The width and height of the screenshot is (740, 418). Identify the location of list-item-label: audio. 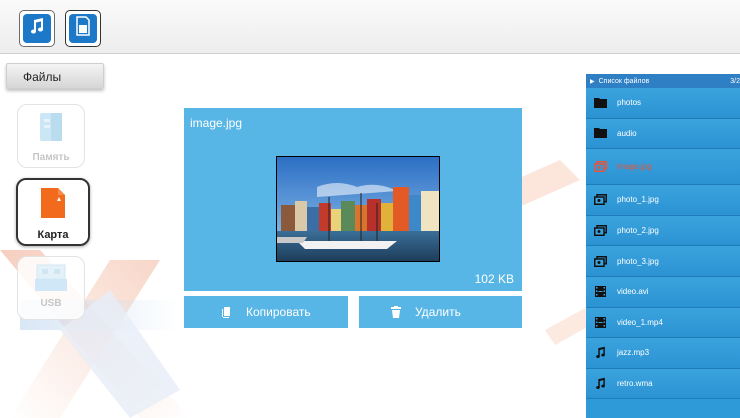
(627, 133).